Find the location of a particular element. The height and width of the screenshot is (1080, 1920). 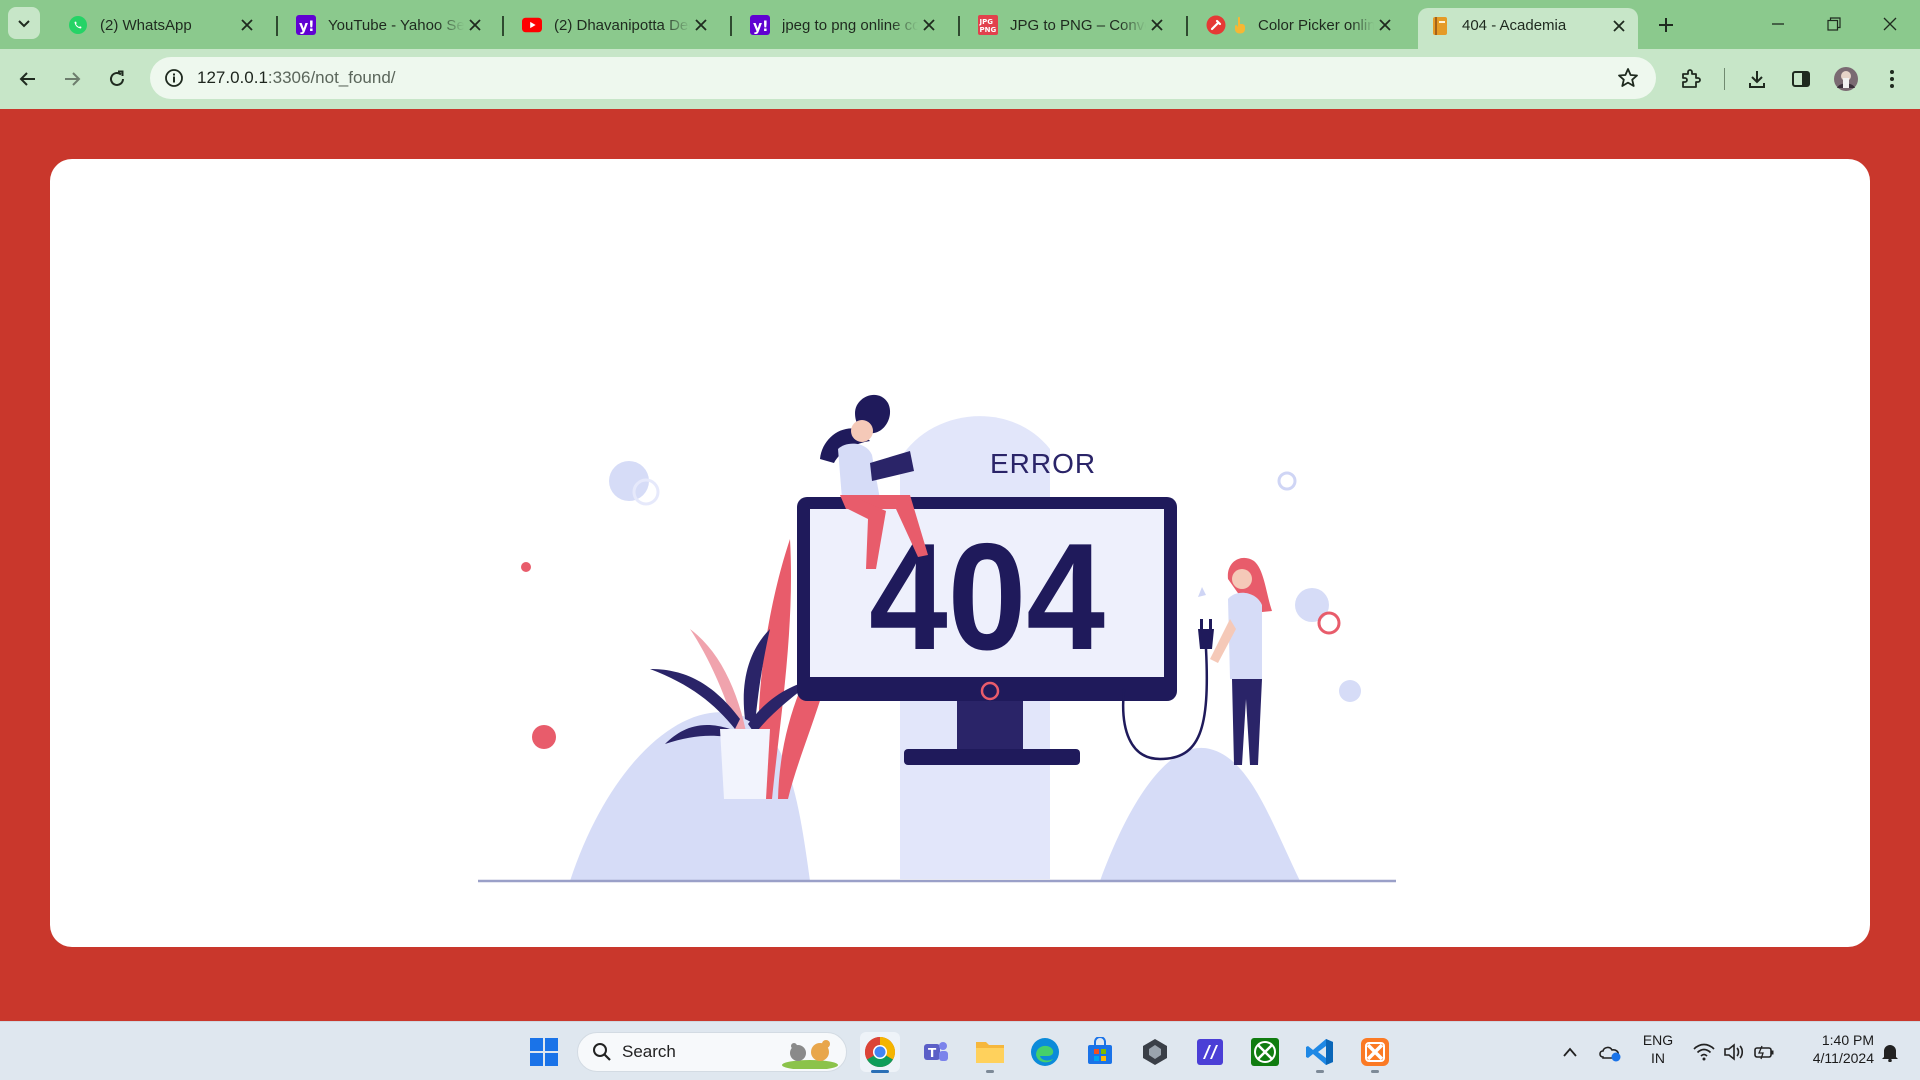

reload-icon is located at coordinates (117, 78).